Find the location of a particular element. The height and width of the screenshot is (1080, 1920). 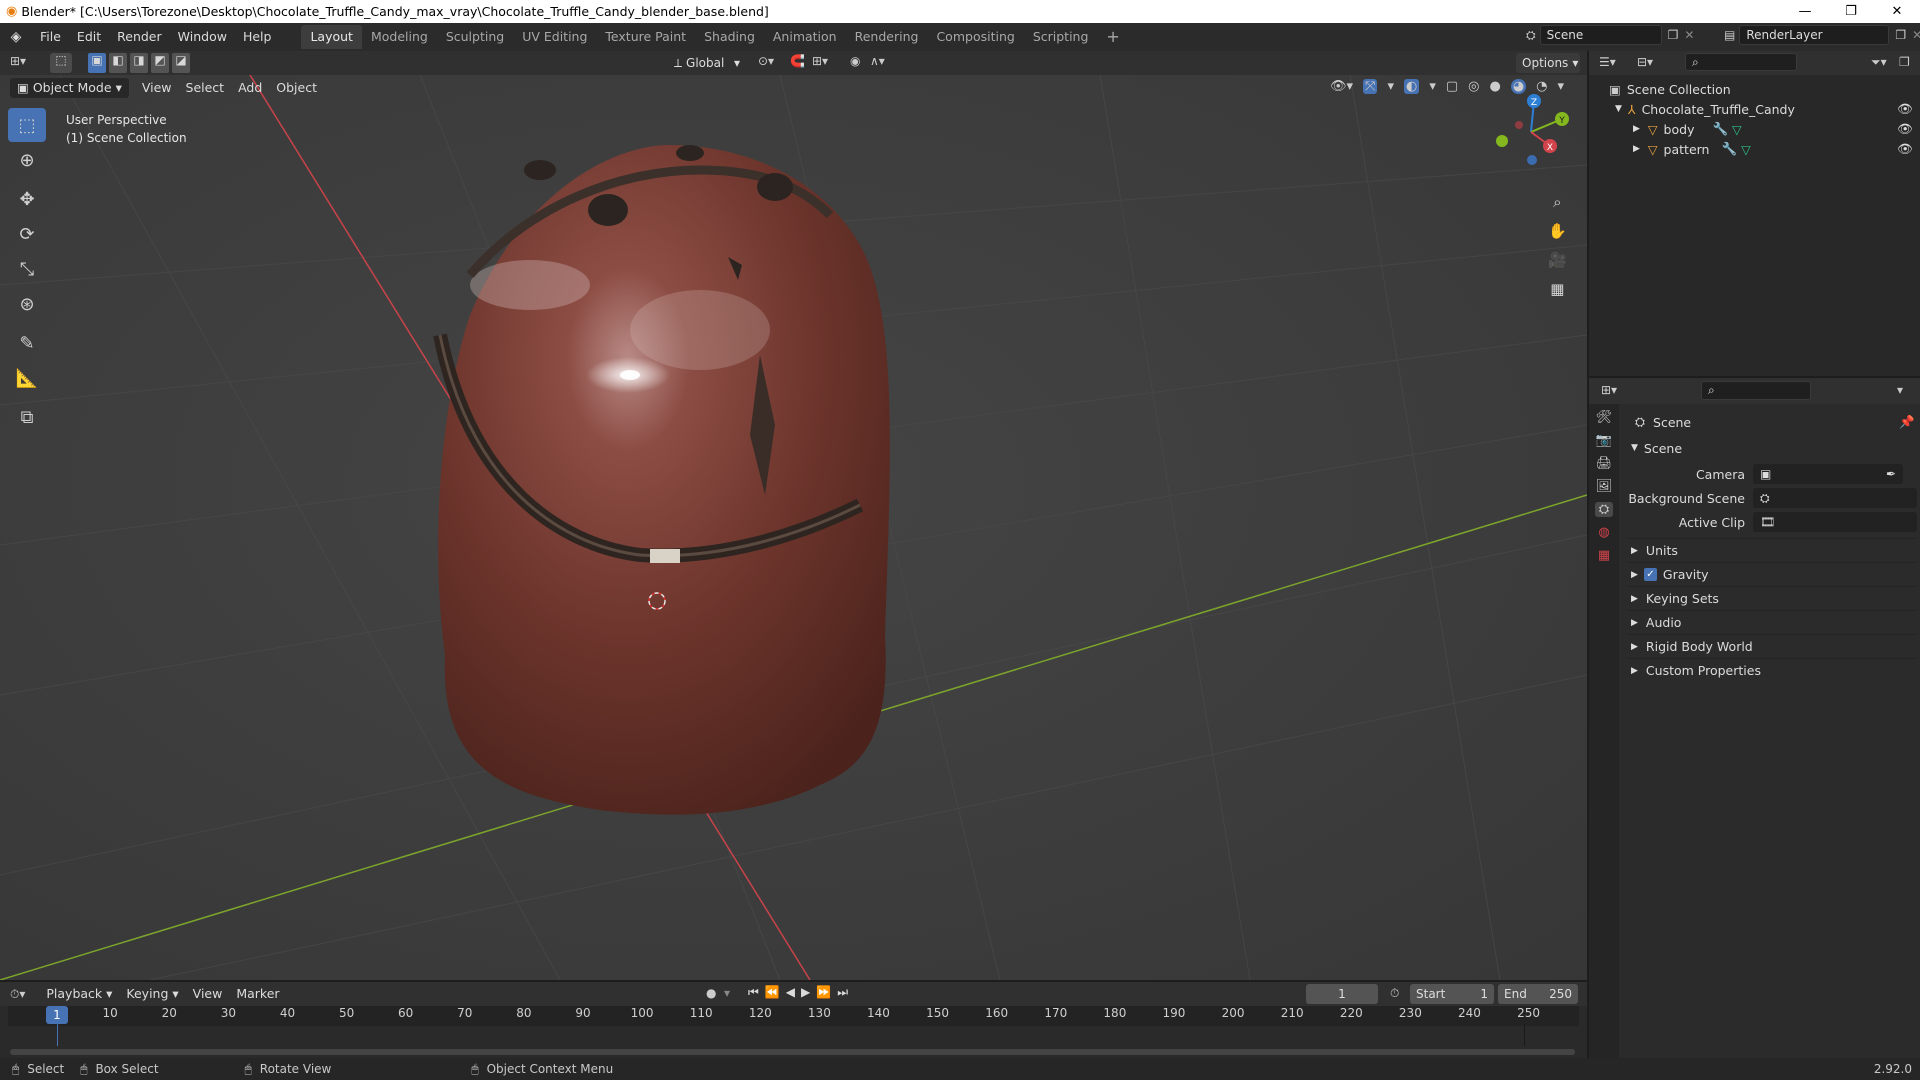

solid-shading-icon: ● is located at coordinates (1494, 86).